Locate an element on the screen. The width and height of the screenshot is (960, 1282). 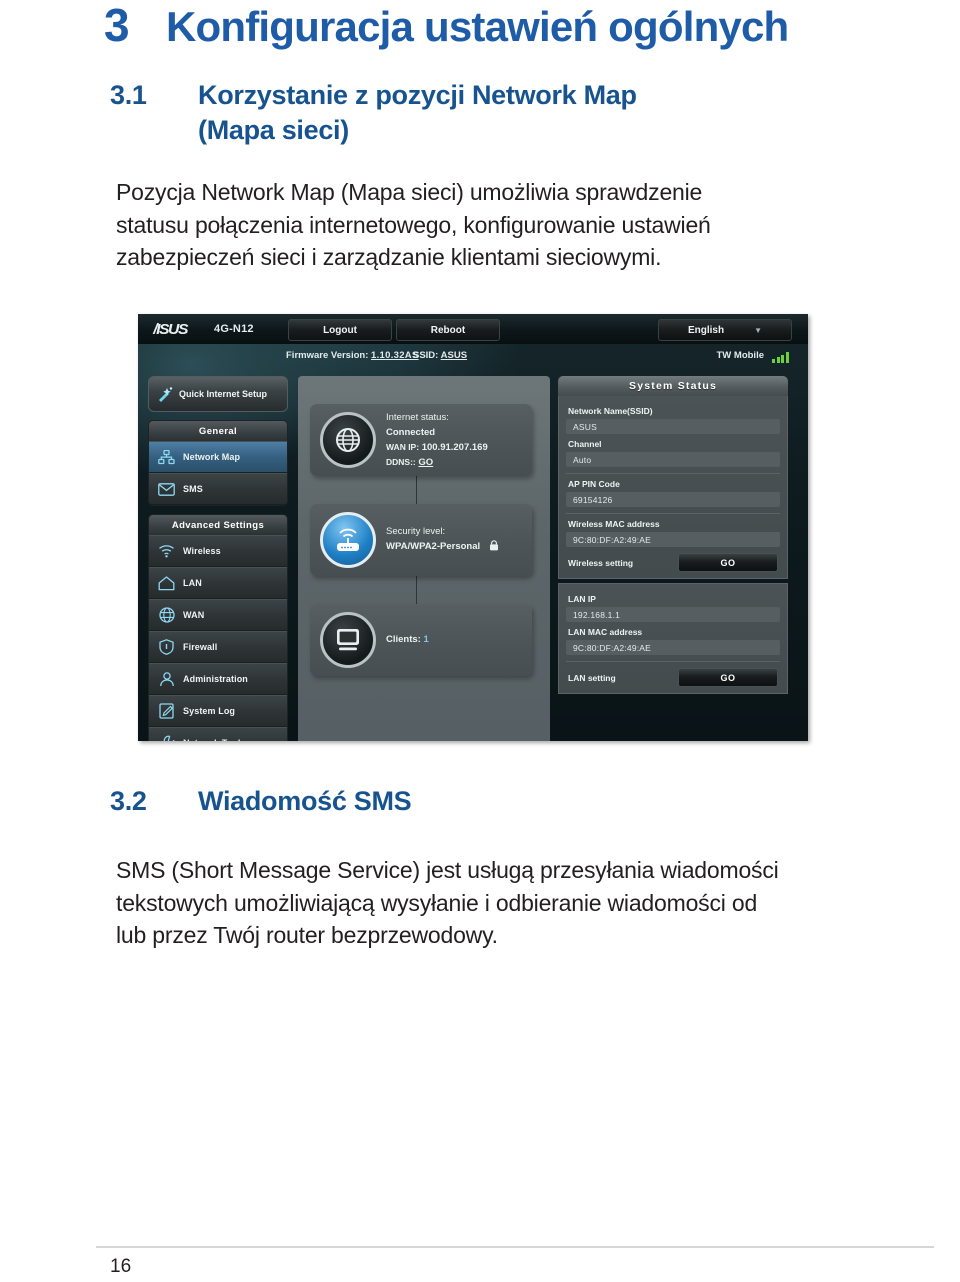
sidebar-item-administration: Administration is located at coordinates (218, 679).